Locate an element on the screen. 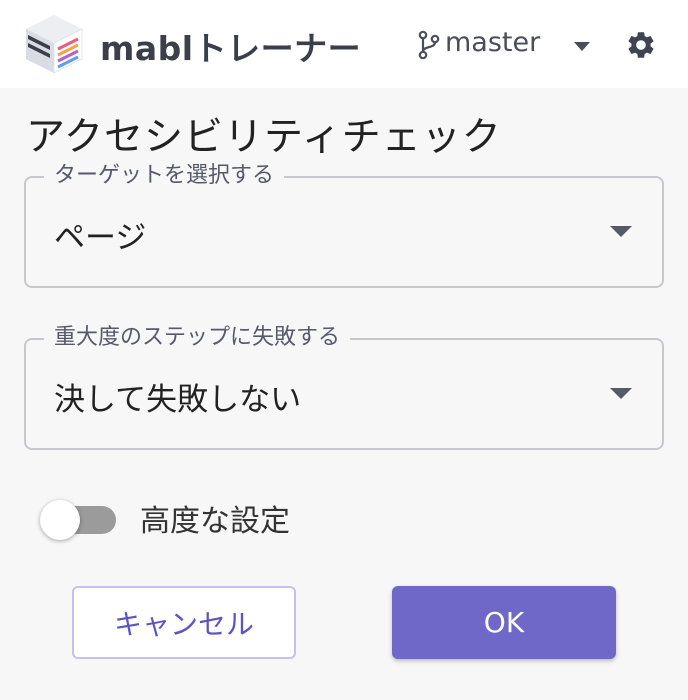 The width and height of the screenshot is (688, 700). ok-button: OK is located at coordinates (504, 622).